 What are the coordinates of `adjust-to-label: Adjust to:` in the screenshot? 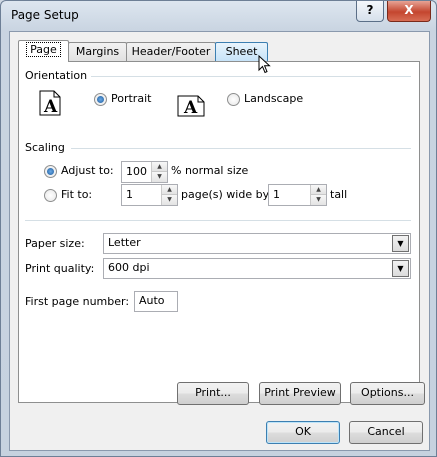 It's located at (87, 170).